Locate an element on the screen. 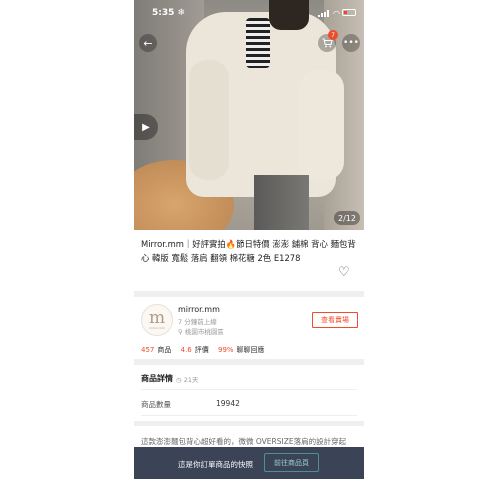 This screenshot has height=499, width=499. status-time: 5:35 ❄ is located at coordinates (169, 13).